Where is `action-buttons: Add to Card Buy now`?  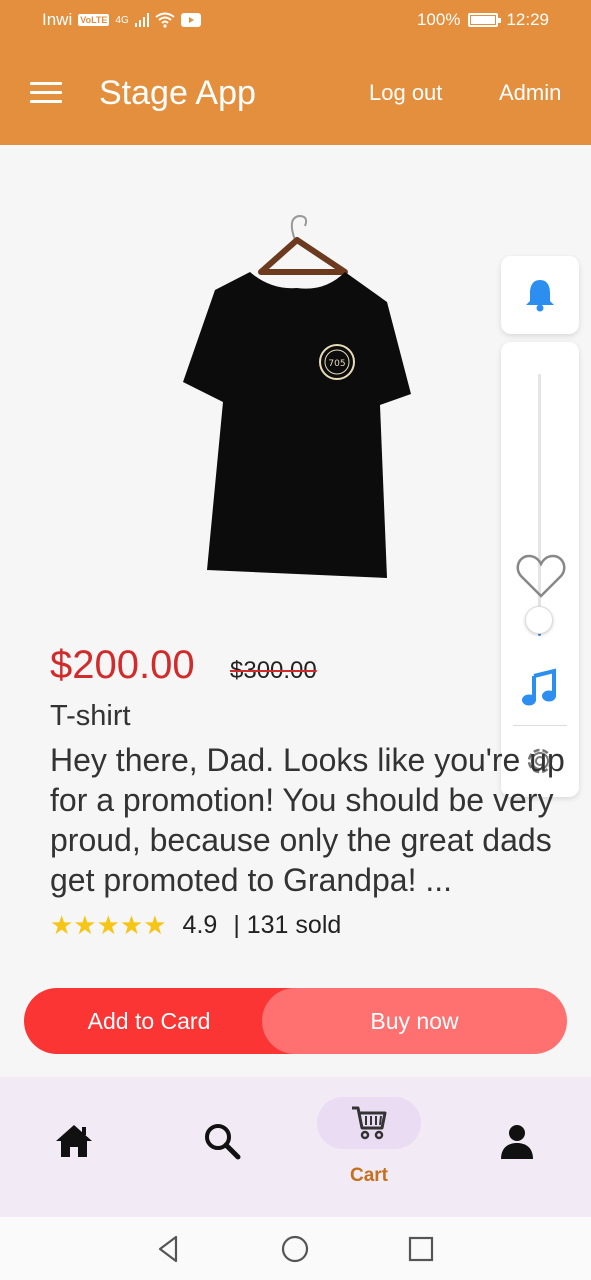 action-buttons: Add to Card Buy now is located at coordinates (295, 1021).